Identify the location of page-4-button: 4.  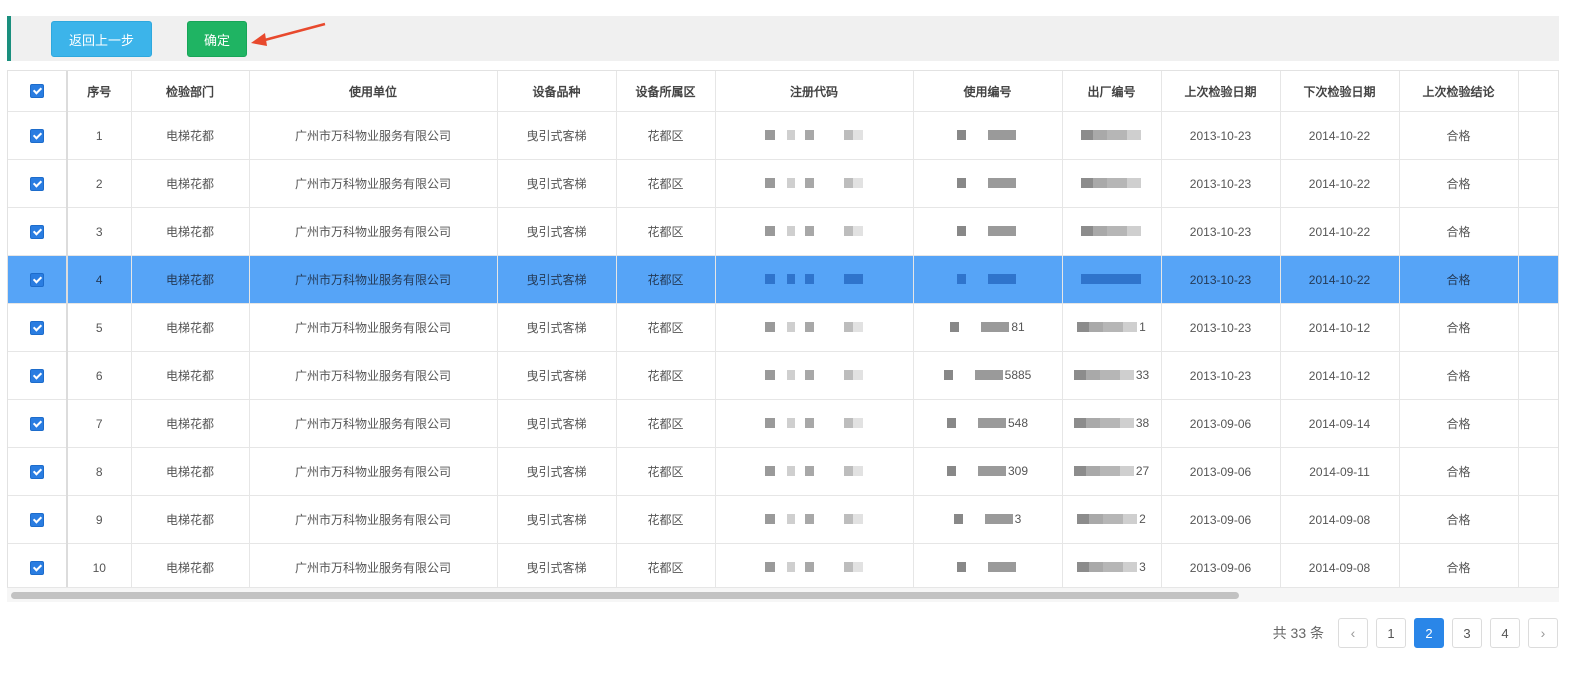
(1505, 633).